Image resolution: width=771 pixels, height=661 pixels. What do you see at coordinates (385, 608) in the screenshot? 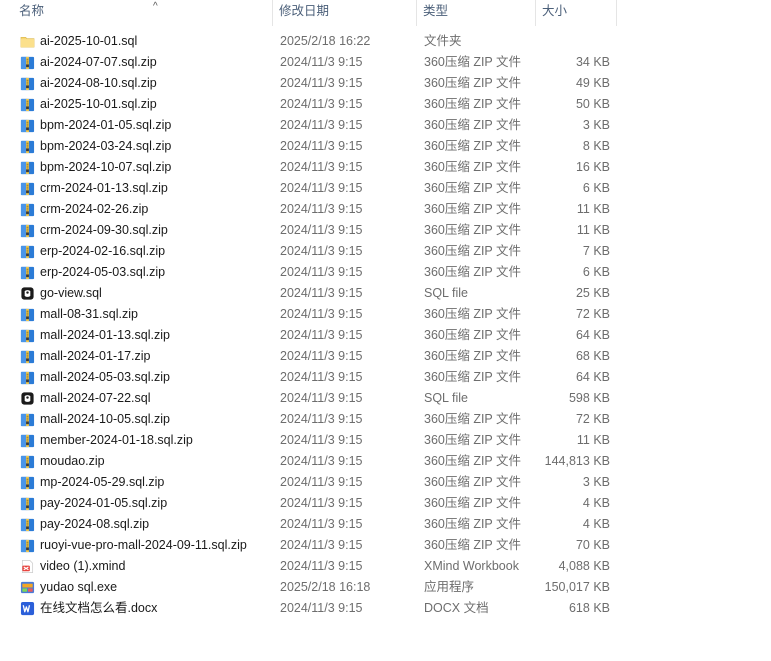
I see `file-row: 在线文档怎么看.docx 2024/11/3 9:15 DOCX 文档 618 KB` at bounding box center [385, 608].